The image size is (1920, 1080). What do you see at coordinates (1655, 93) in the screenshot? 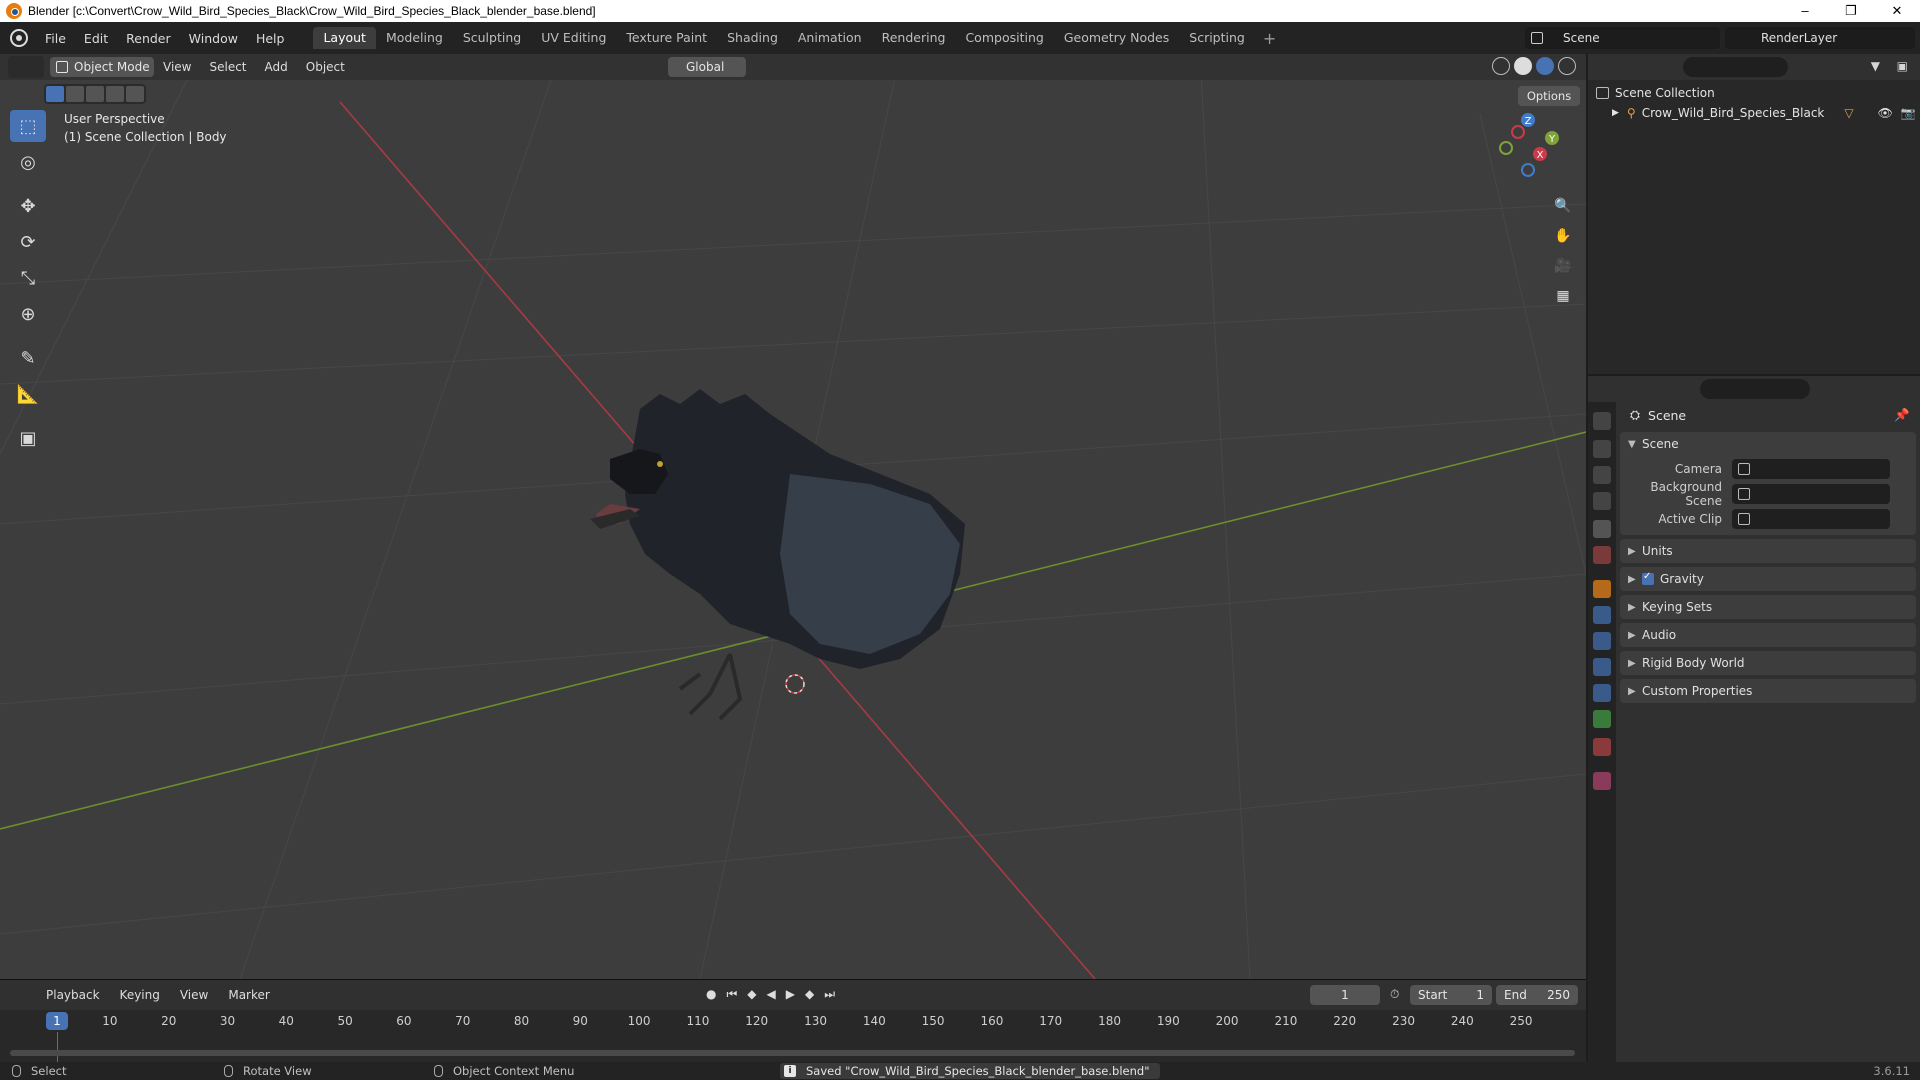
I see `outliner-scene-collection: Scene Collection` at bounding box center [1655, 93].